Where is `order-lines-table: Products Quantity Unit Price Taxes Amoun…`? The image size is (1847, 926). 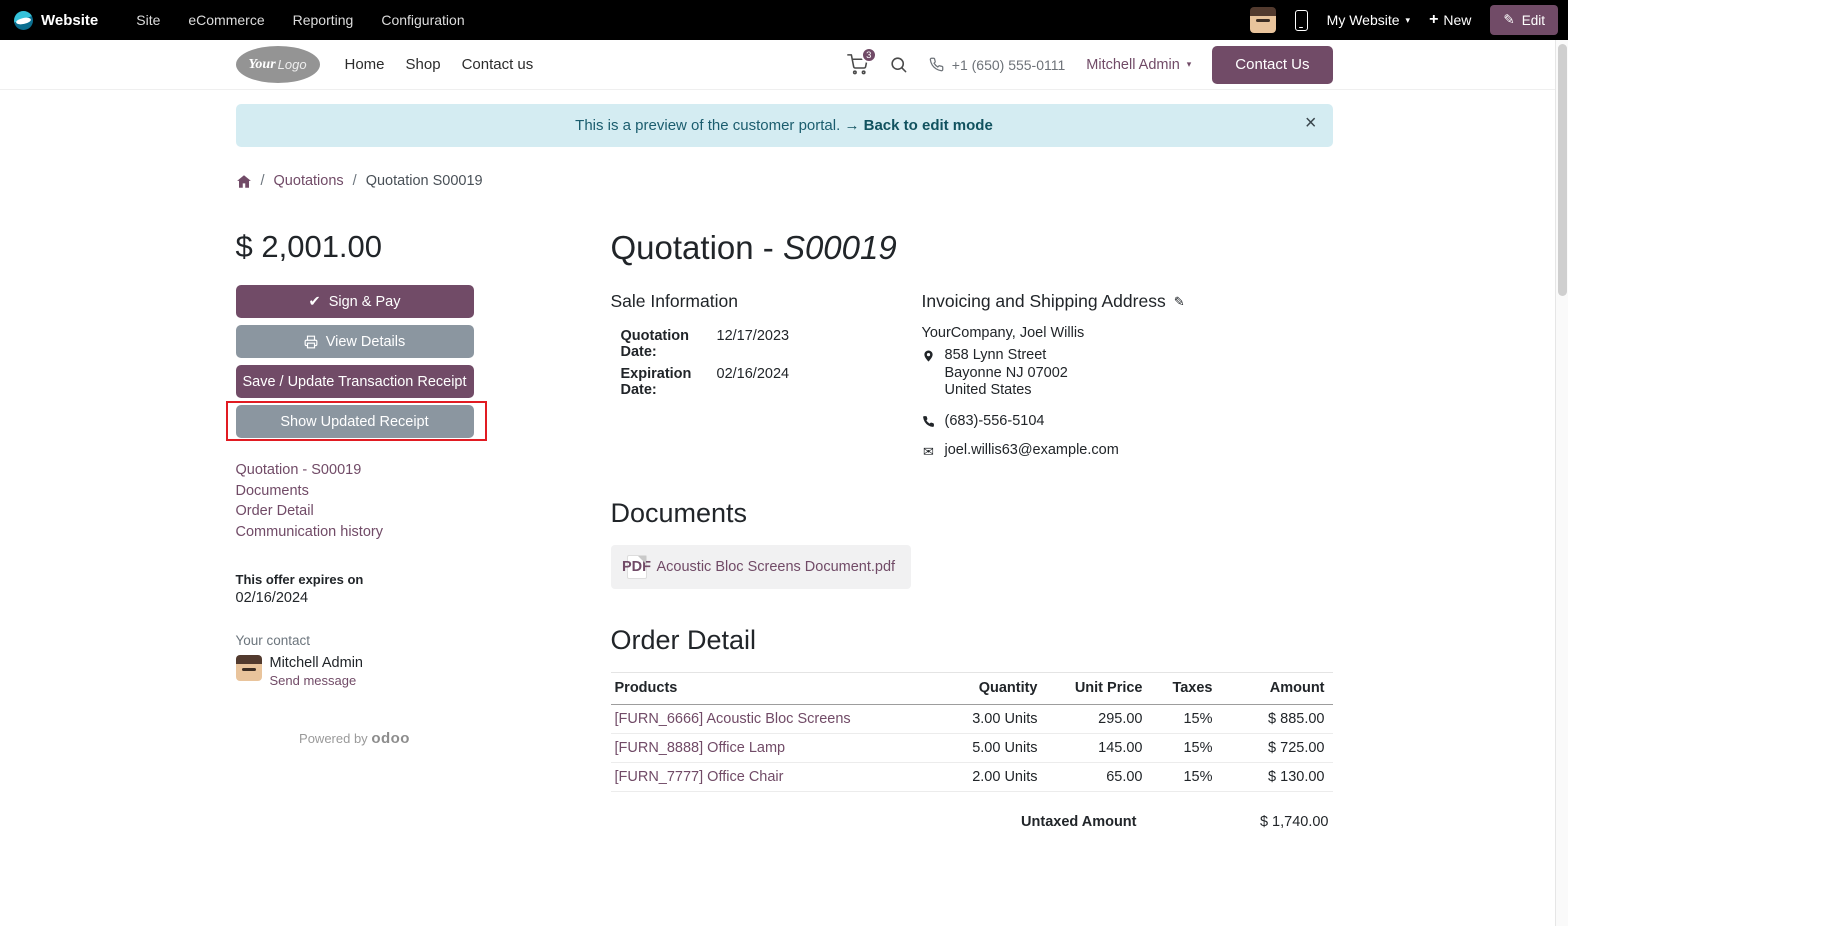
order-lines-table: Products Quantity Unit Price Taxes Amoun… is located at coordinates (971, 731).